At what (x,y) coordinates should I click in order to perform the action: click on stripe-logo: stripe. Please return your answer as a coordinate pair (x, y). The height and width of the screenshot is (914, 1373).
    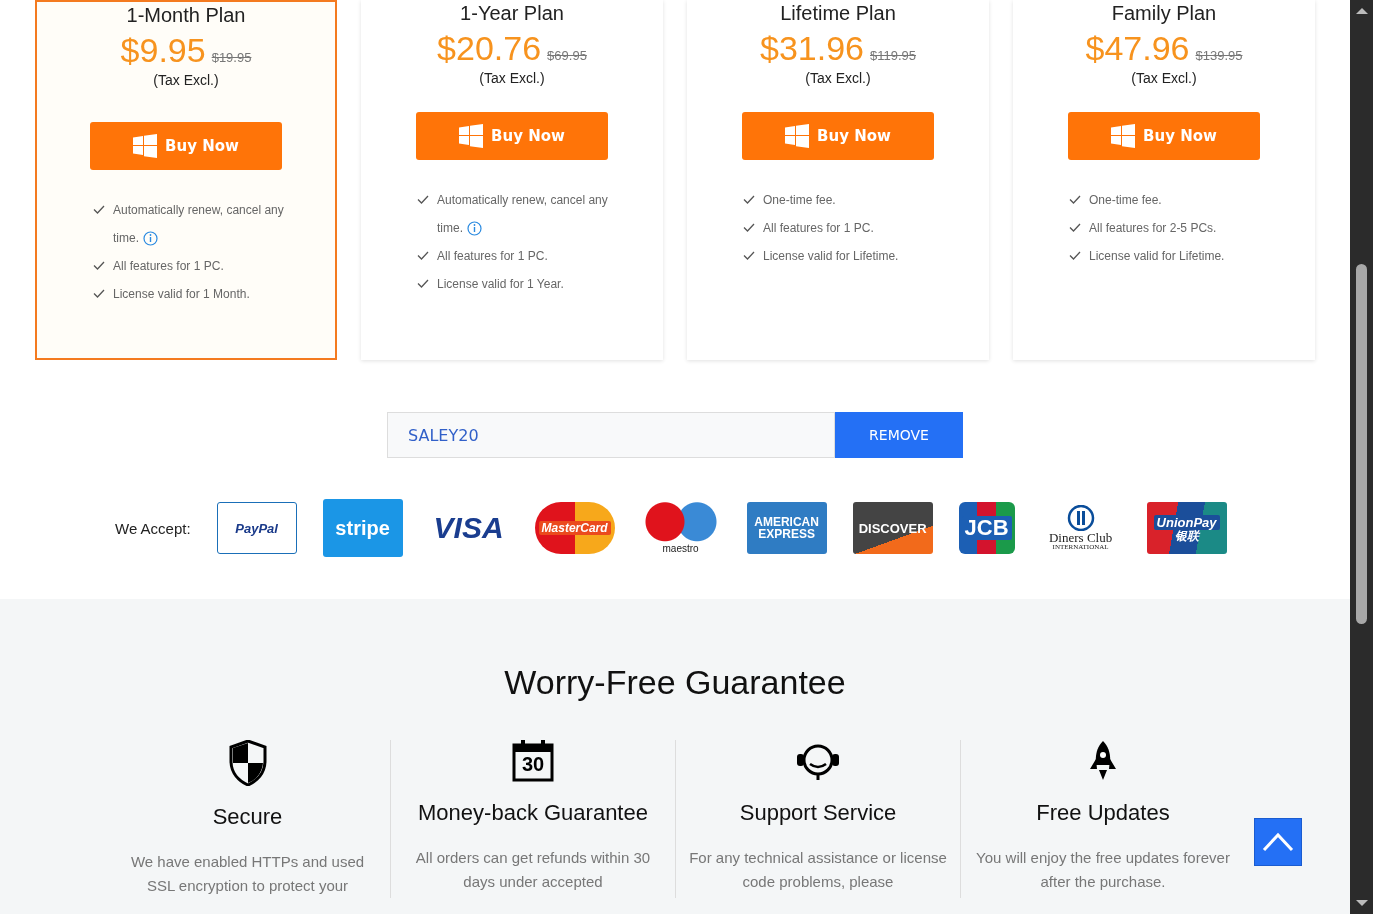
    Looking at the image, I should click on (362, 528).